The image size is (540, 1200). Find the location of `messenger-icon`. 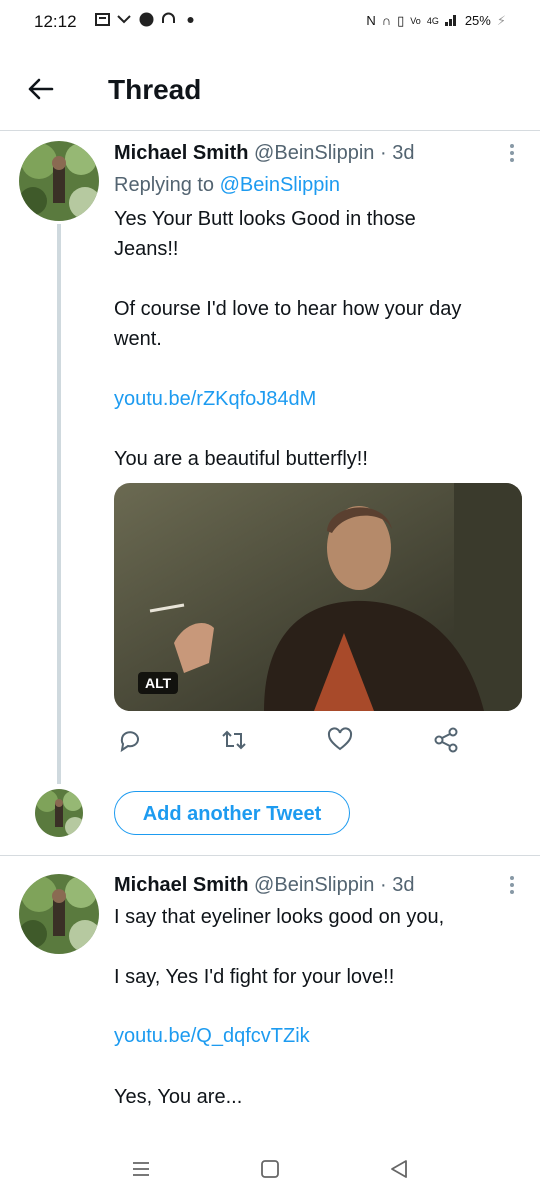

messenger-icon is located at coordinates (146, 19).